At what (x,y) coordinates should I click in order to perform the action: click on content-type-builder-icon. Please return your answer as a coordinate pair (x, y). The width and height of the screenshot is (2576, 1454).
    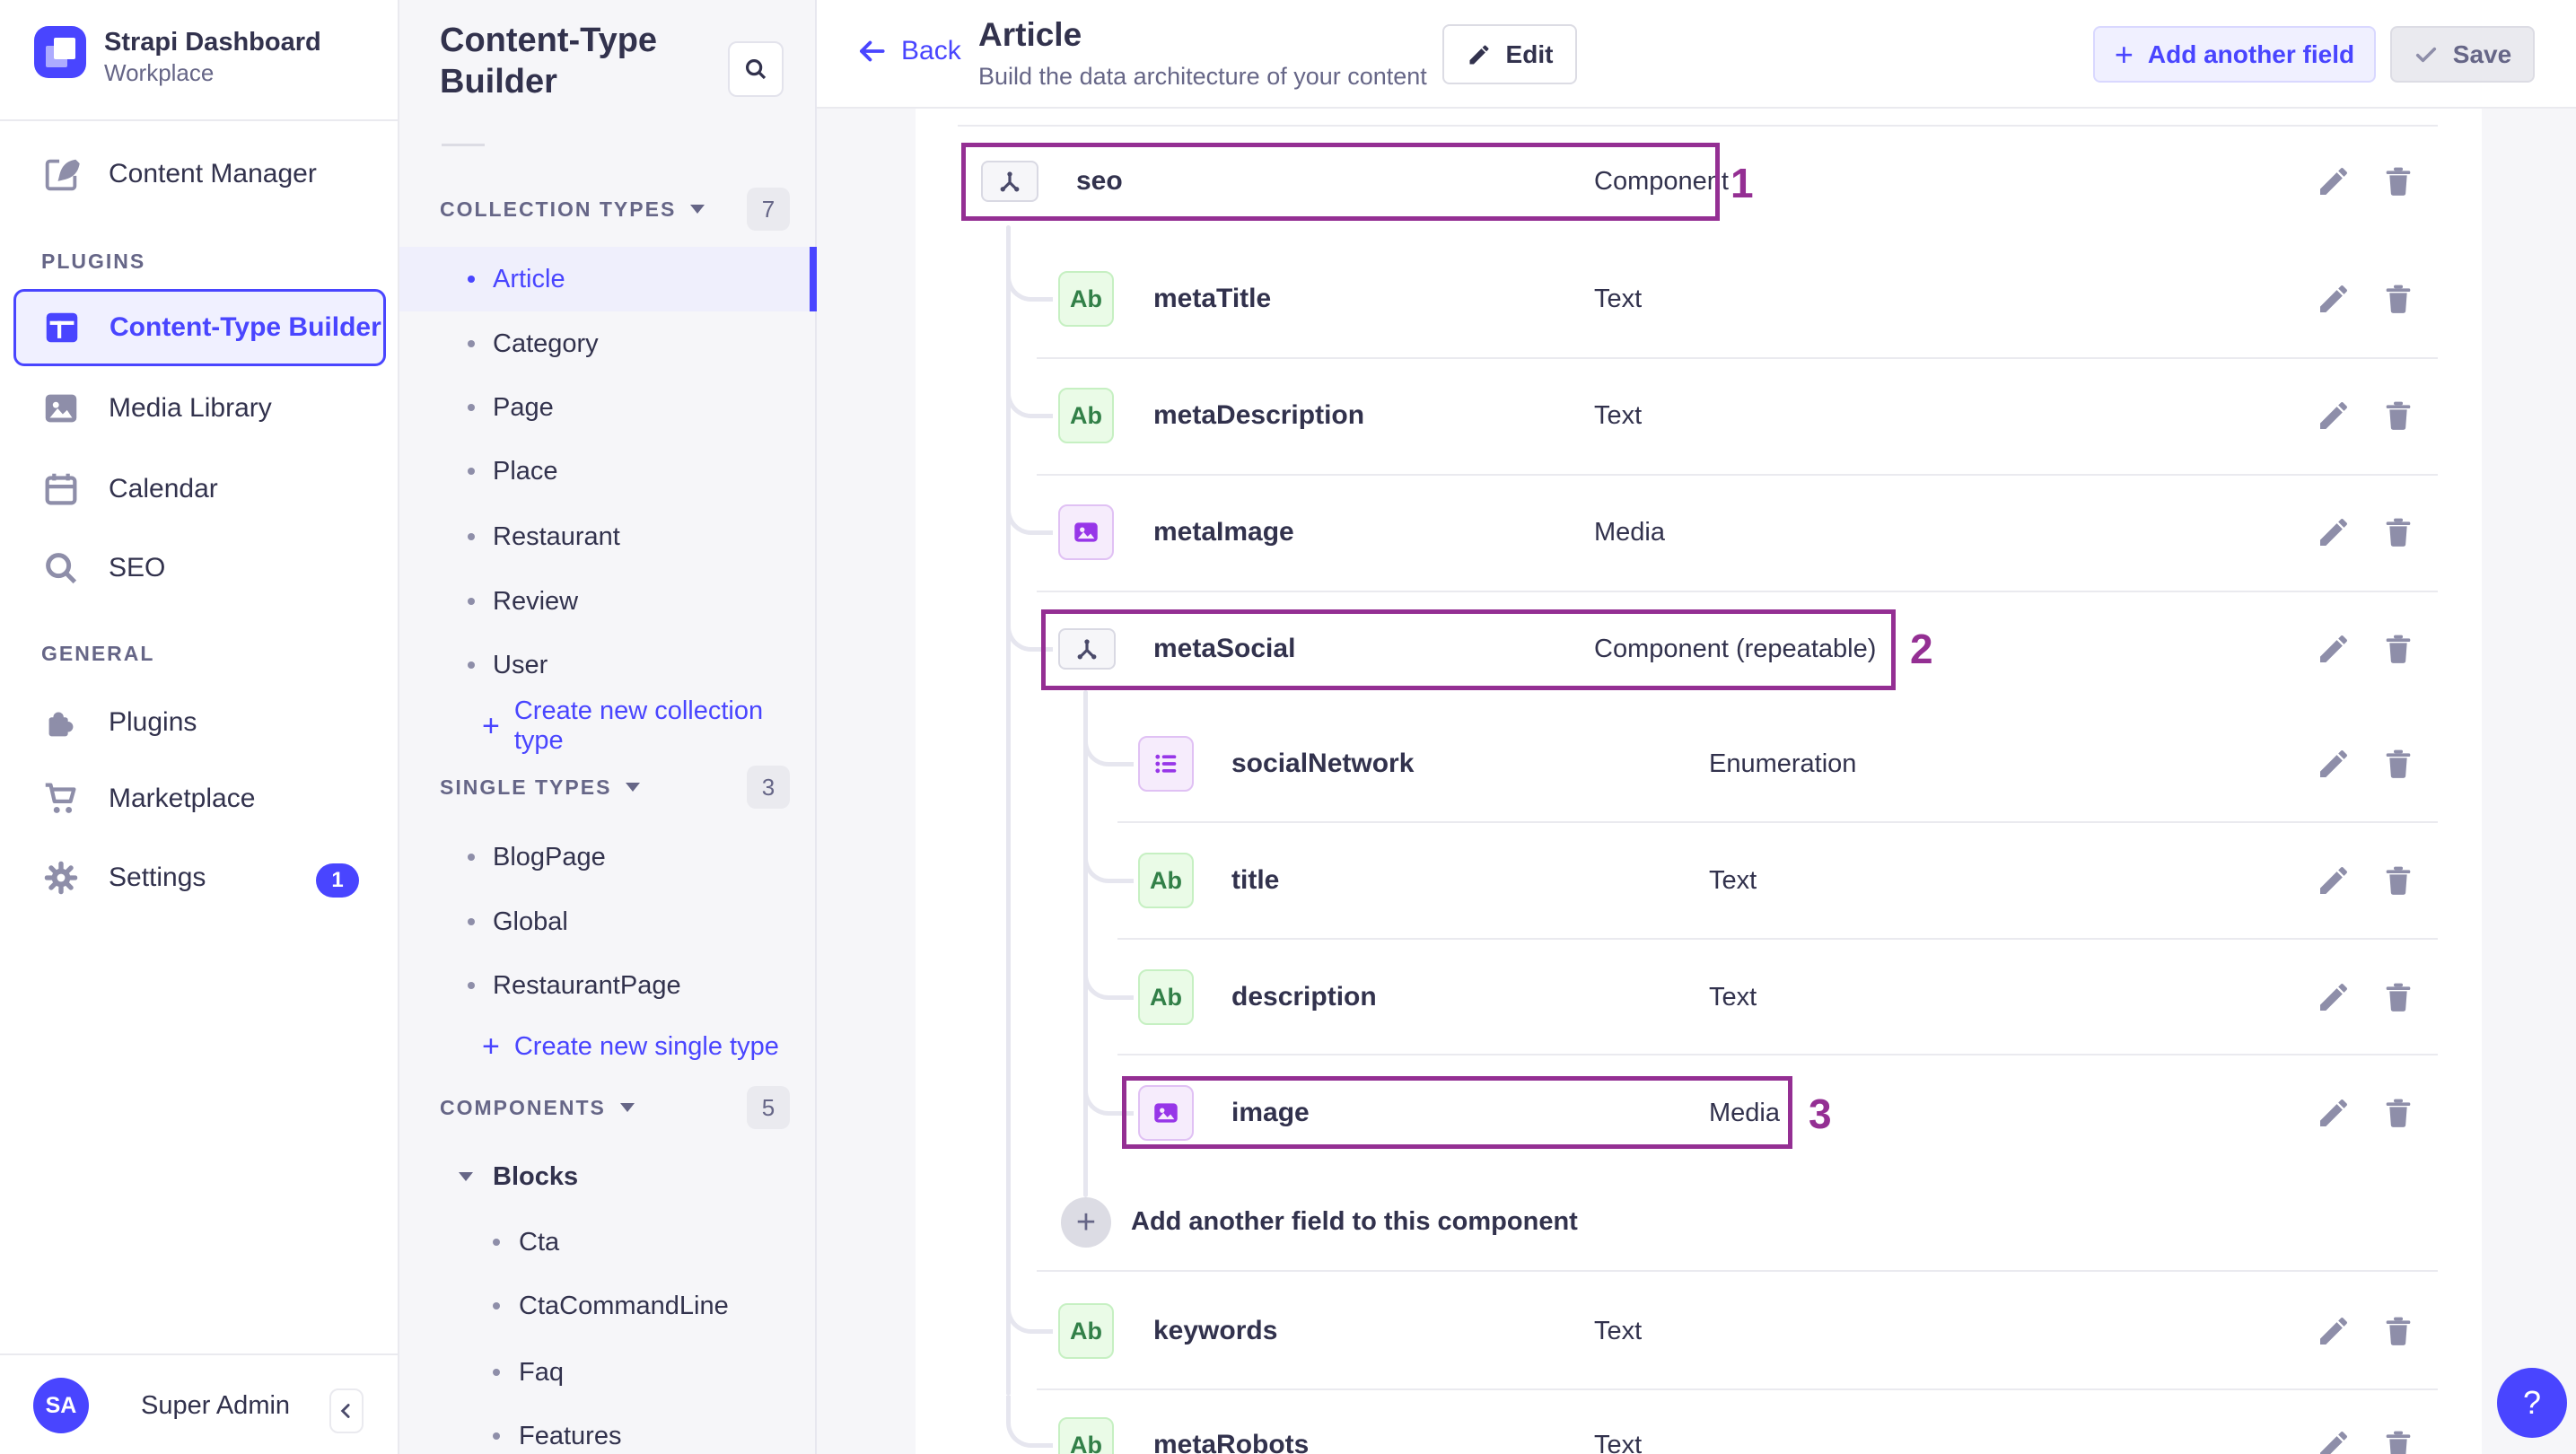
    Looking at the image, I should click on (62, 327).